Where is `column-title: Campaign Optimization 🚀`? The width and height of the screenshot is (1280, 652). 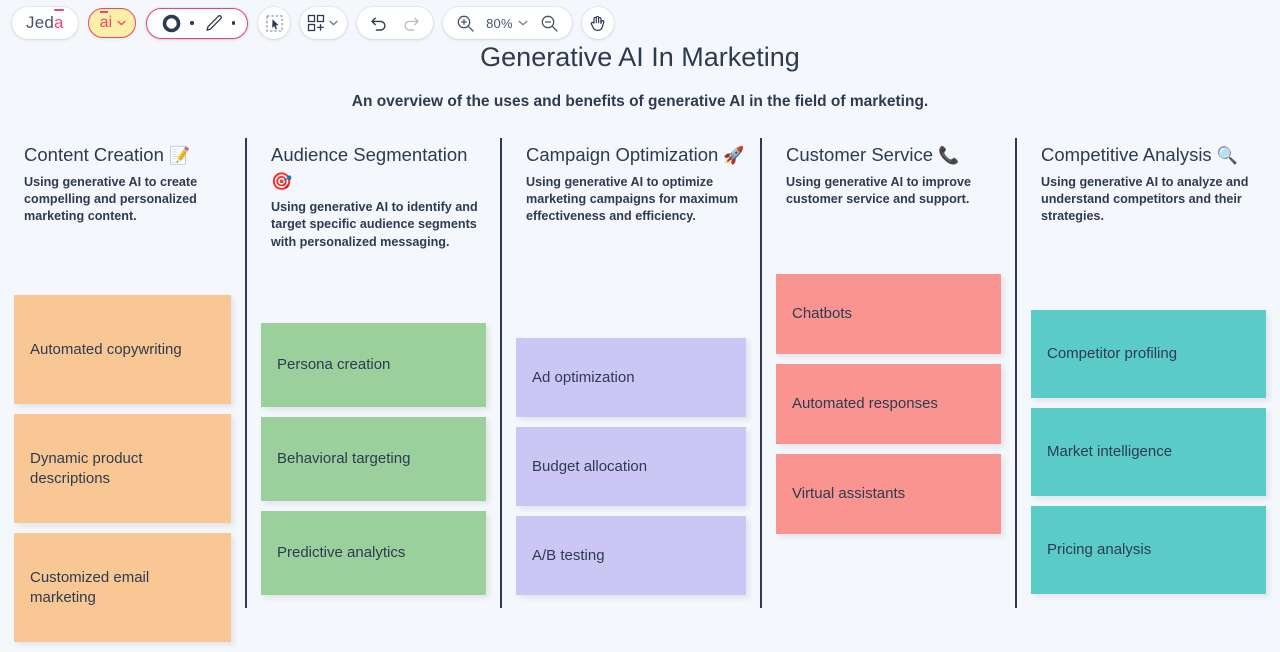
column-title: Campaign Optimization 🚀 is located at coordinates (635, 154).